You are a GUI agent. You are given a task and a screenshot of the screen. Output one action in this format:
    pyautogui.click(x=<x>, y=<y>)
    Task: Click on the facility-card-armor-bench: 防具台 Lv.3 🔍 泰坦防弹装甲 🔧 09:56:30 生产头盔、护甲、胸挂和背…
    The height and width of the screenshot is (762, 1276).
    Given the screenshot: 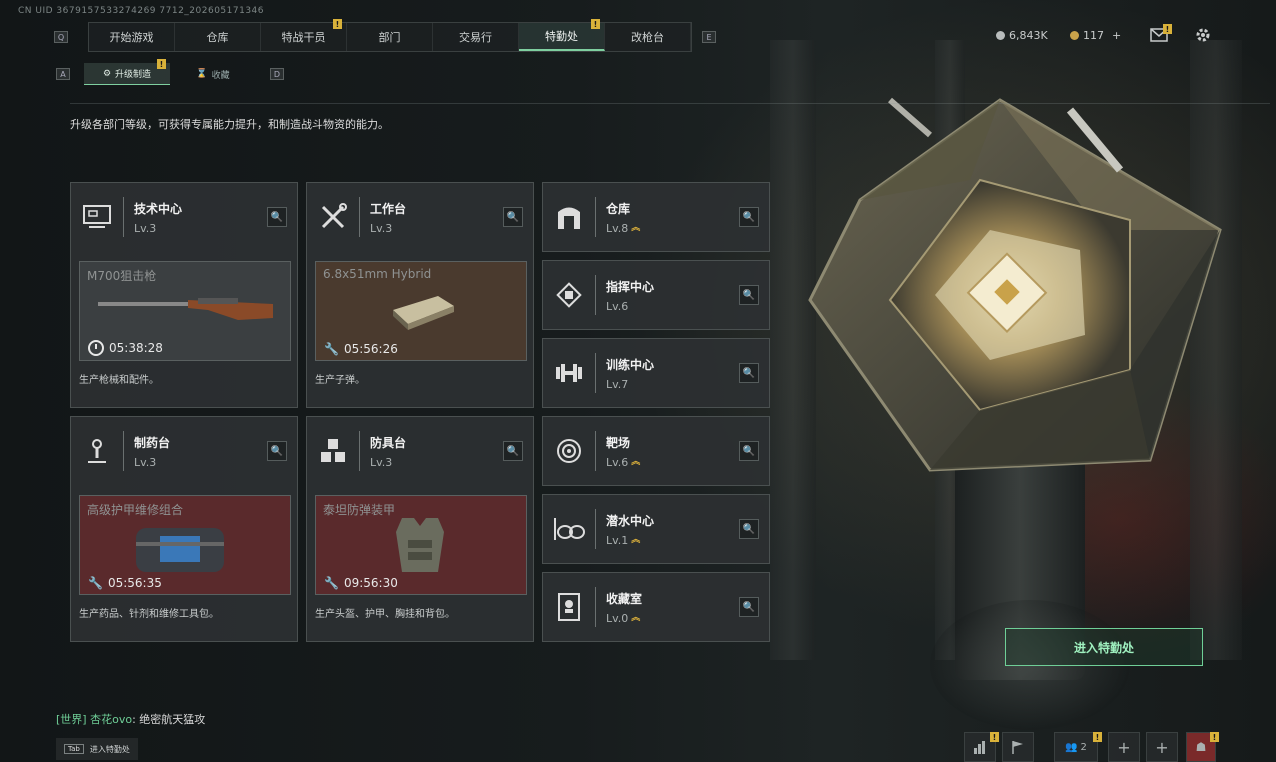 What is the action you would take?
    pyautogui.click(x=420, y=529)
    